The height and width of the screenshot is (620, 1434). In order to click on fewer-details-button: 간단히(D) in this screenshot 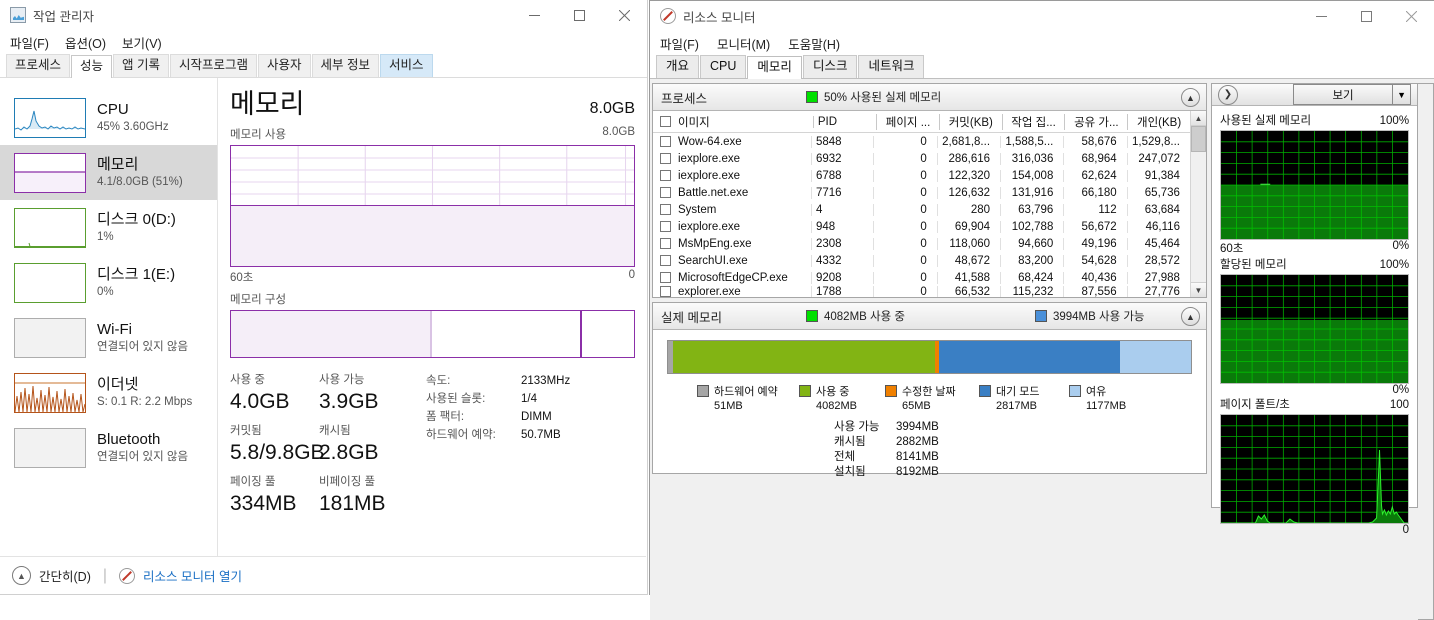, I will do `click(65, 575)`.